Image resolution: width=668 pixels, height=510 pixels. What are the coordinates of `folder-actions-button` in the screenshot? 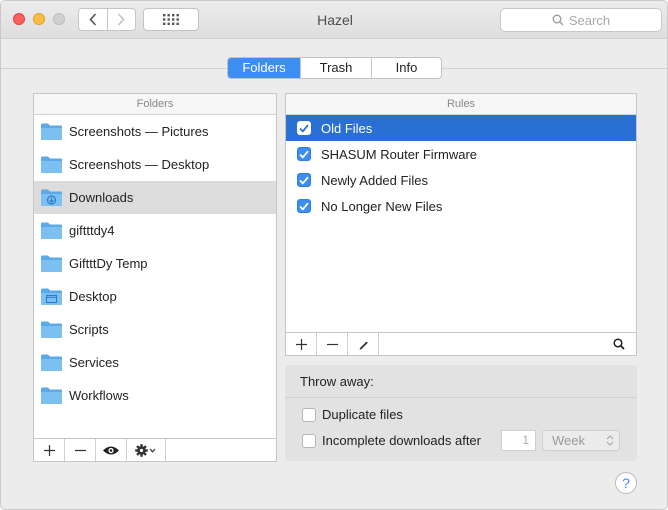 It's located at (146, 450).